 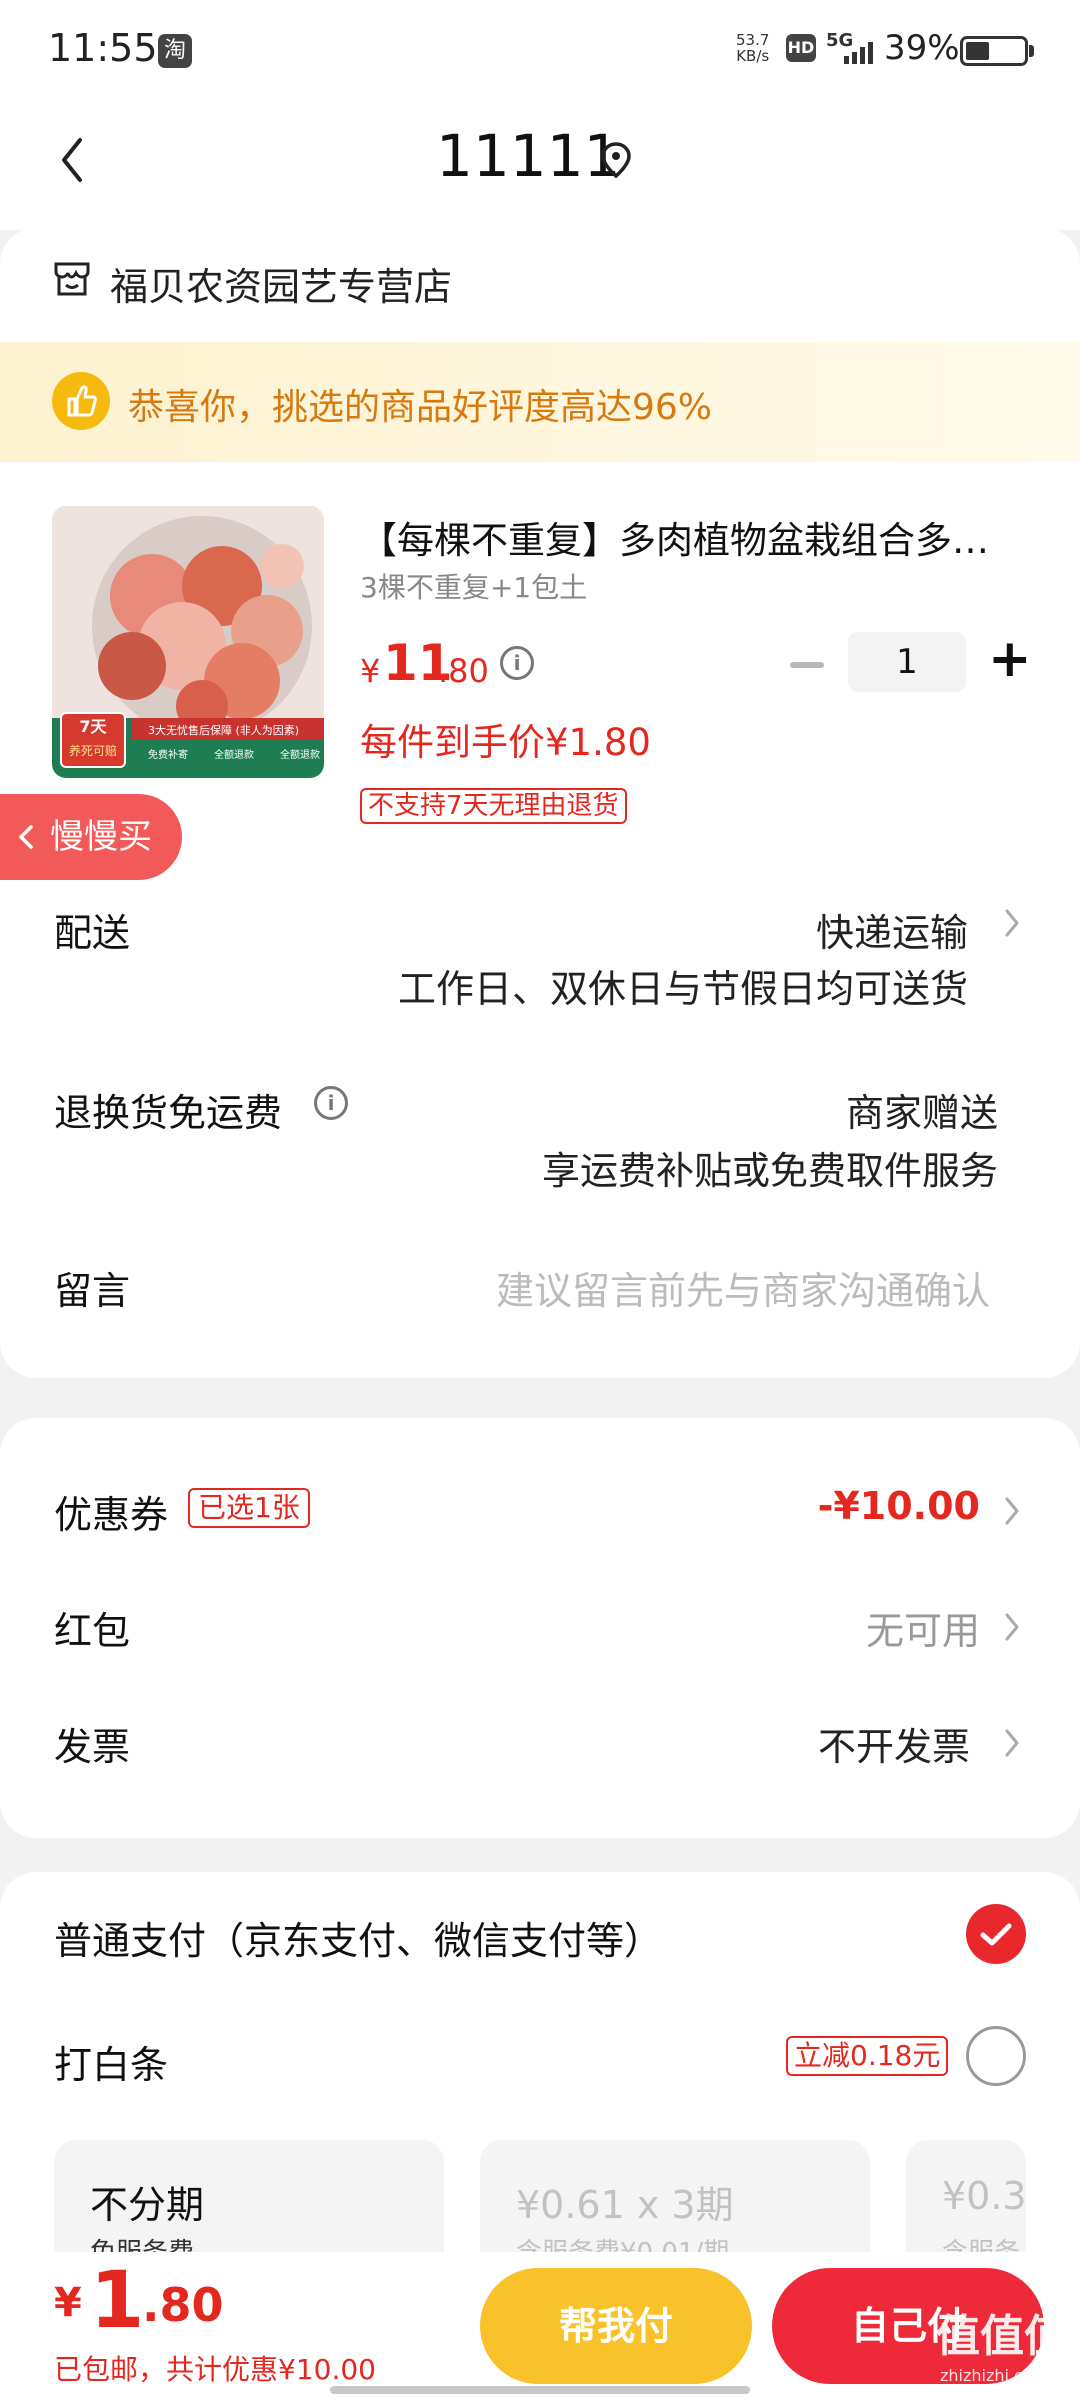 What do you see at coordinates (753, 56) in the screenshot?
I see `net-speed-unit: KB/s` at bounding box center [753, 56].